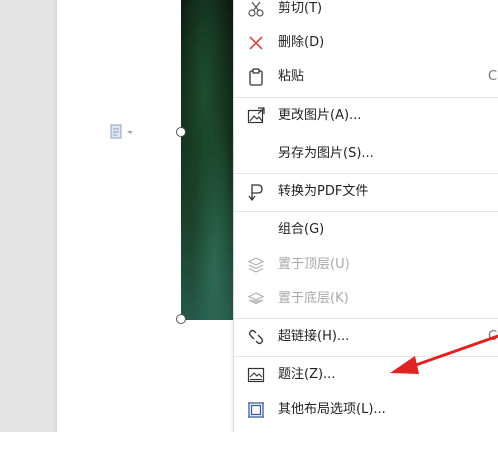  What do you see at coordinates (366, 43) in the screenshot?
I see `menu-item-delete: 删除(D)` at bounding box center [366, 43].